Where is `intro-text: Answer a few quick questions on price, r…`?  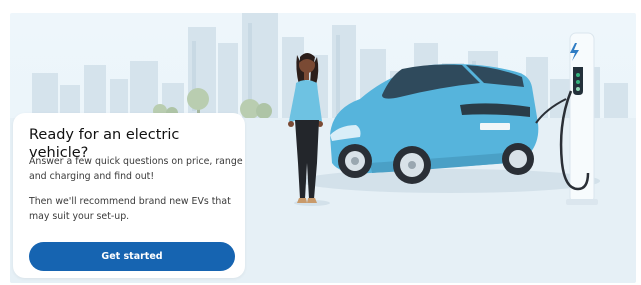
intro-text: Answer a few quick questions on price, r… is located at coordinates (136, 169).